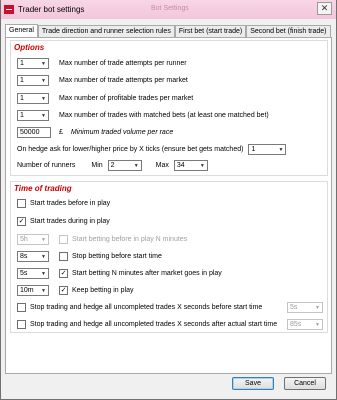  Describe the element at coordinates (29, 47) in the screenshot. I see `options-group-title: Options` at that location.